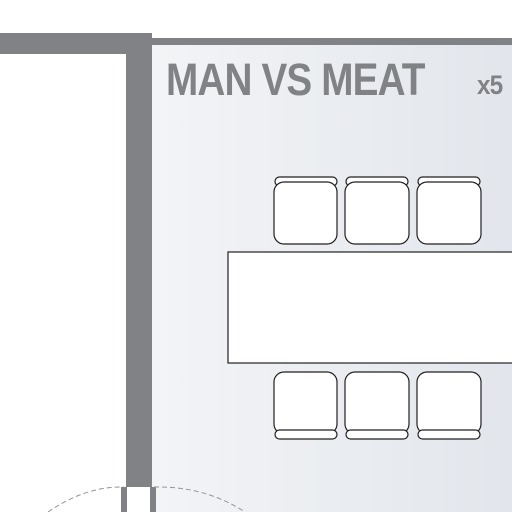 The image size is (512, 512). I want to click on conference-table, so click(369, 307).